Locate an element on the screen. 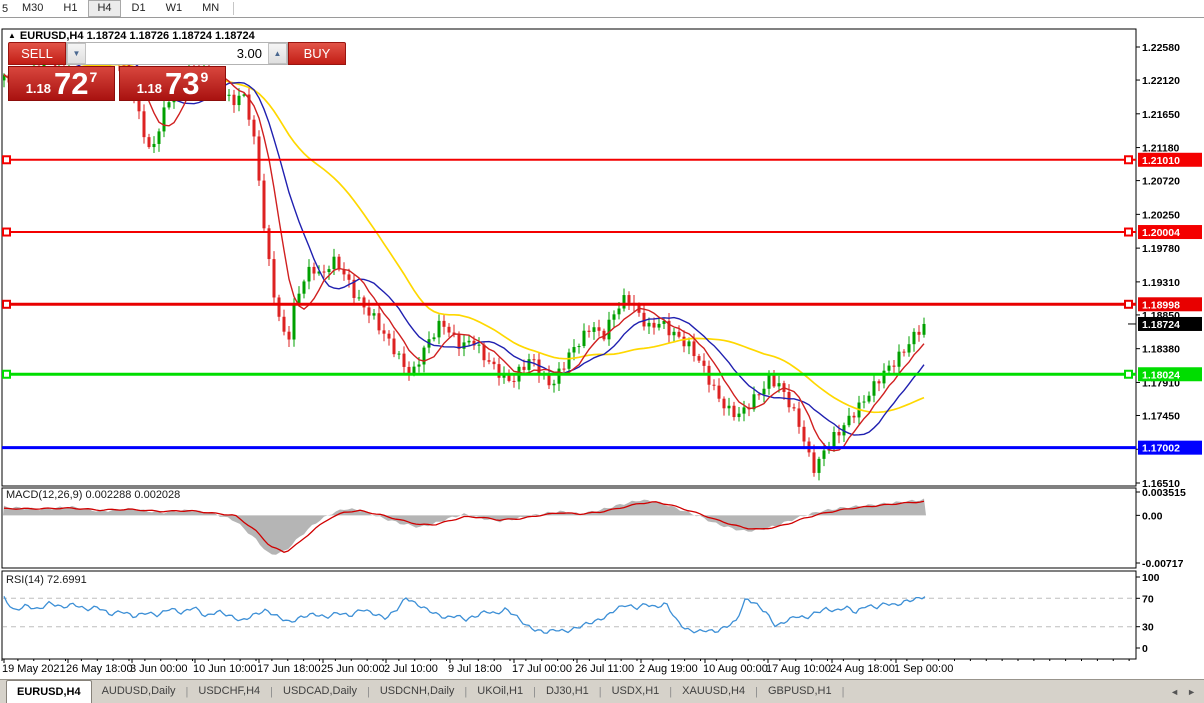  collapse-triangle-icon: ▲ is located at coordinates (12, 35).